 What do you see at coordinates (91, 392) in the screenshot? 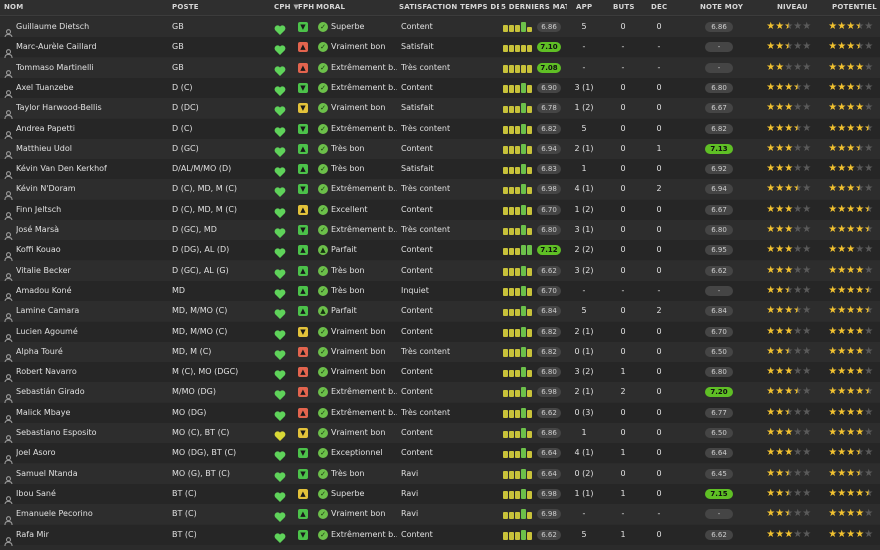
I see `player-name: Sebastián Girado` at bounding box center [91, 392].